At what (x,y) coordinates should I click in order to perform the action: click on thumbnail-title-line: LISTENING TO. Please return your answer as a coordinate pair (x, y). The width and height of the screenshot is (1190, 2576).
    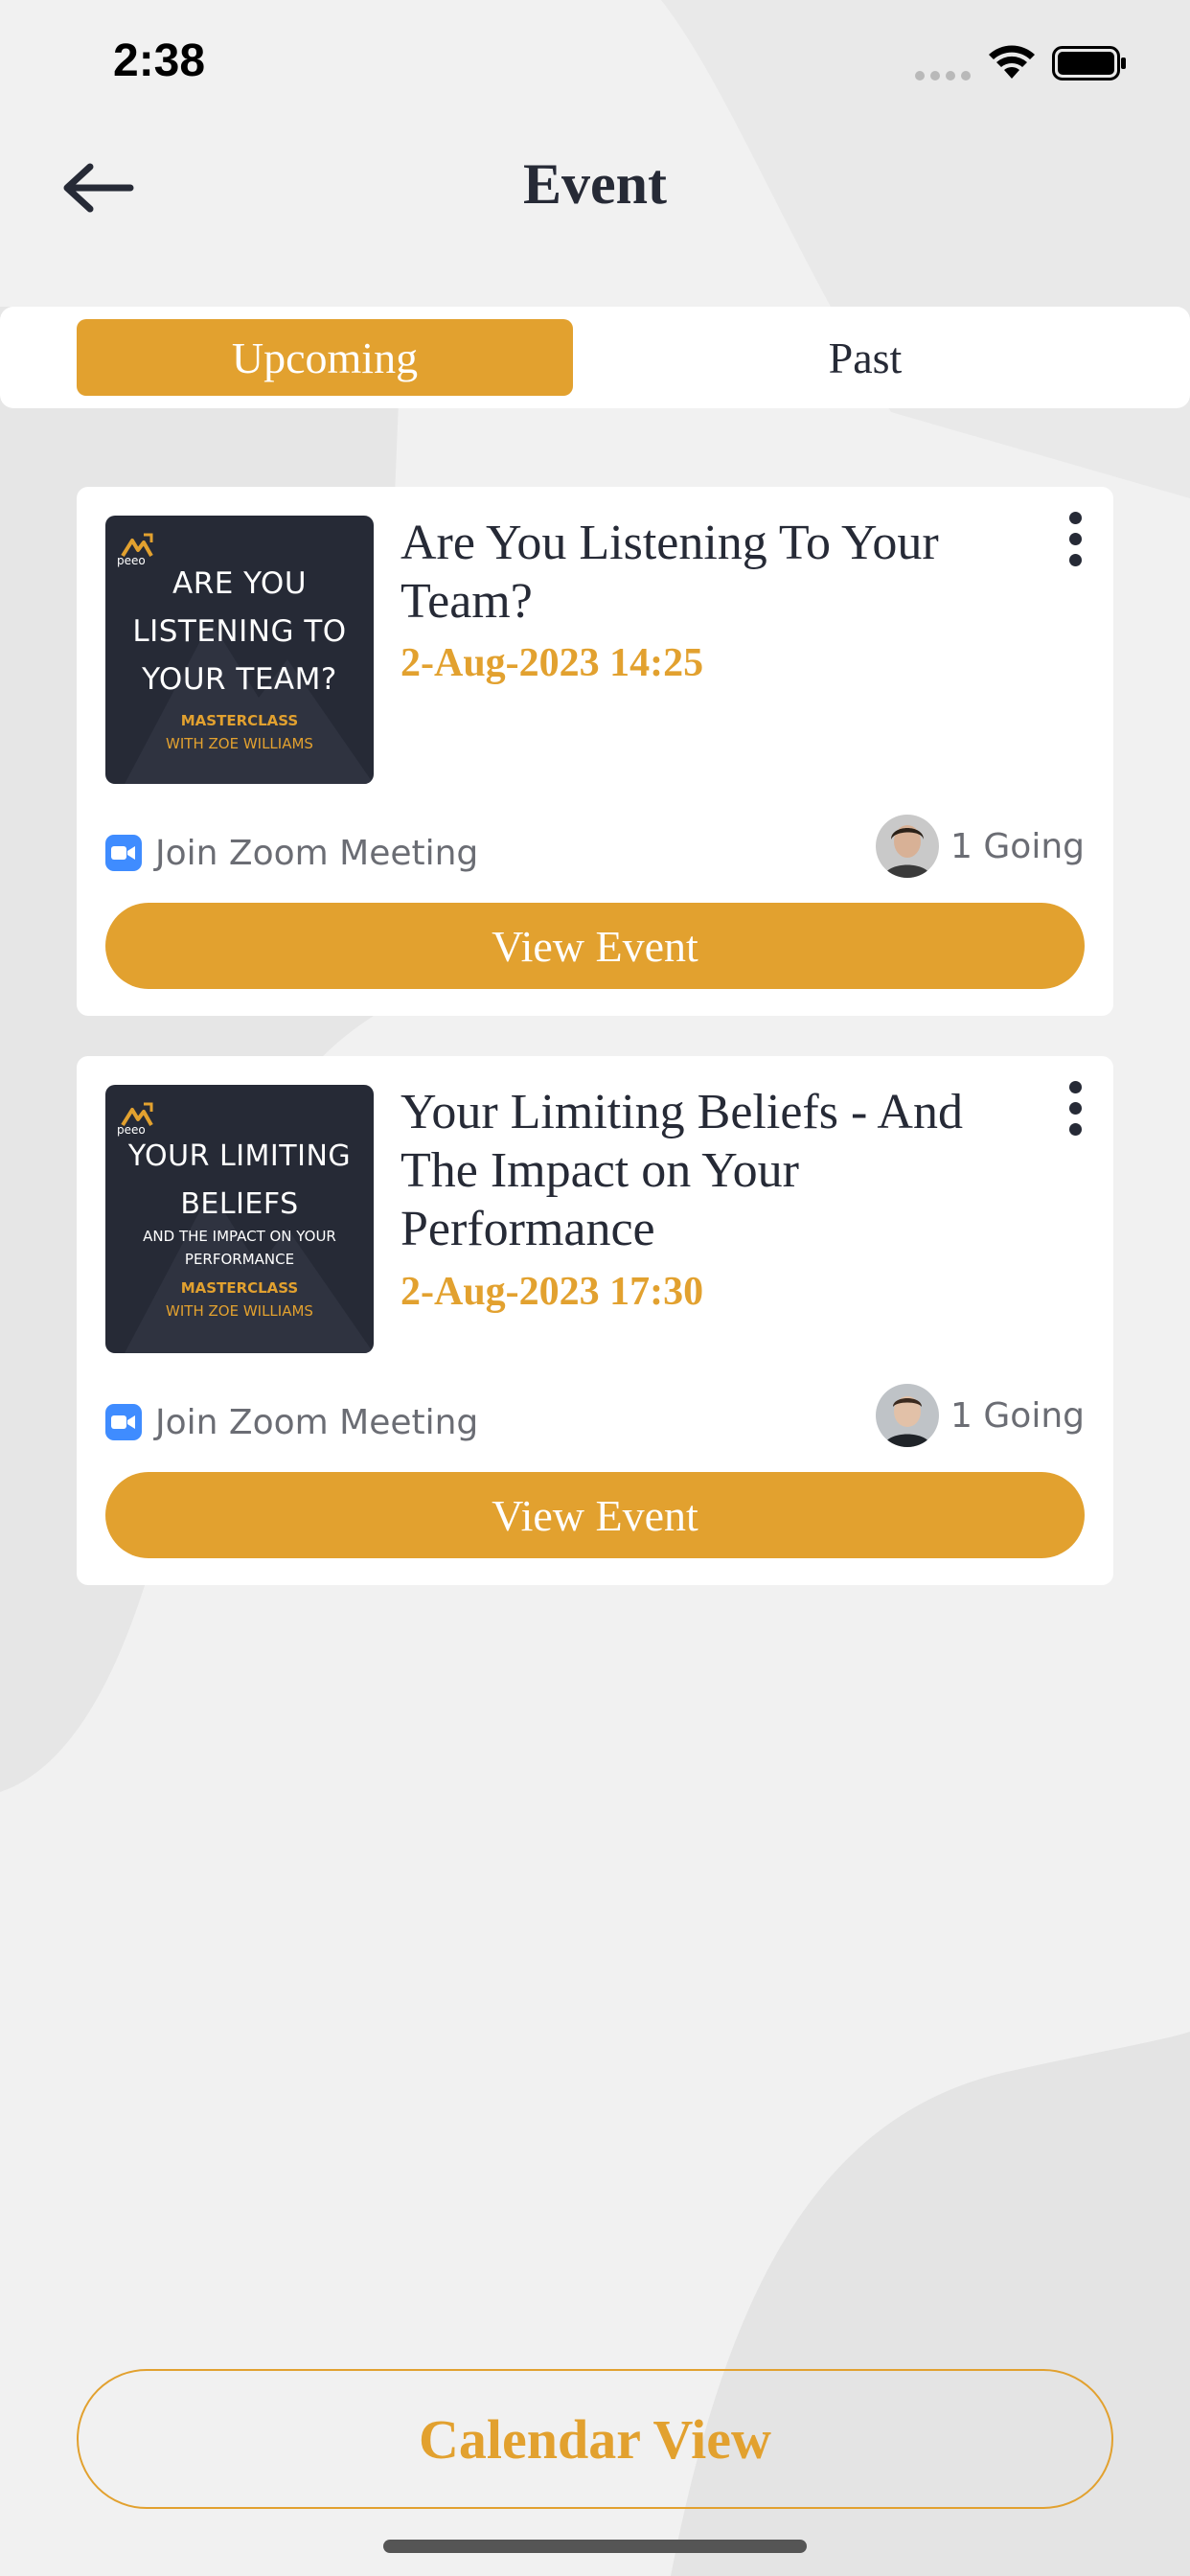
    Looking at the image, I should click on (240, 631).